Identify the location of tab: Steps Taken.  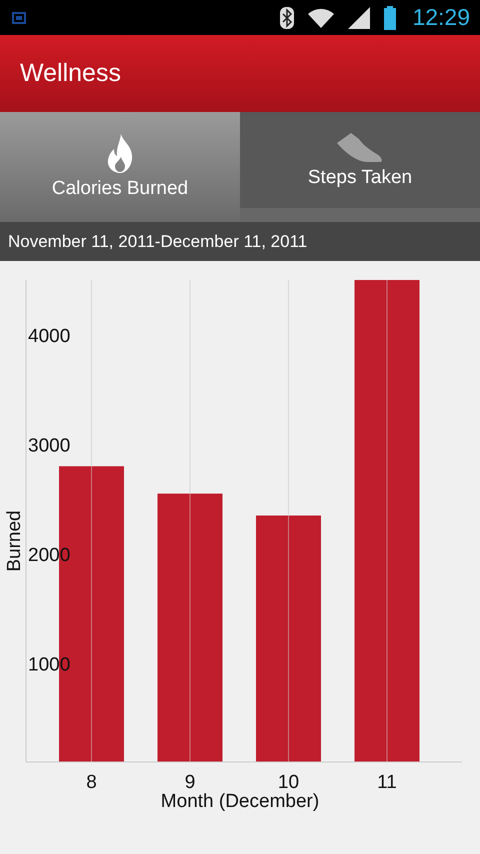
(360, 160).